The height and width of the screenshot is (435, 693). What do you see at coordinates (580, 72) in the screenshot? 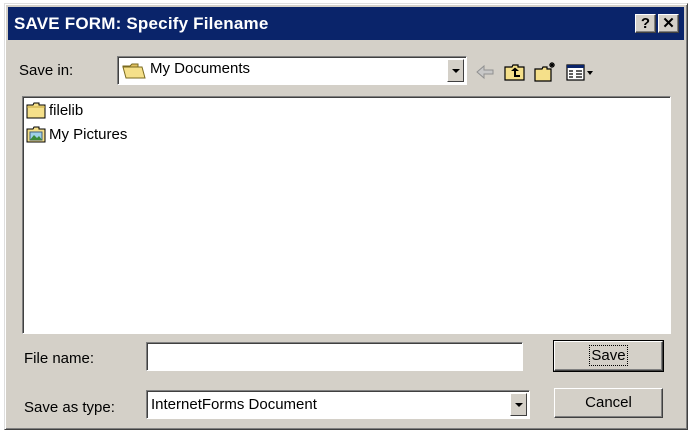
I see `view-menu-icon` at bounding box center [580, 72].